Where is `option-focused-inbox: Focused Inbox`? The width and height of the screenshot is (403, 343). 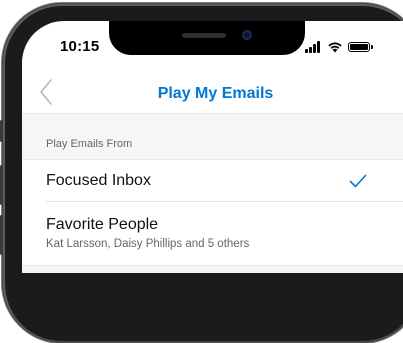
option-focused-inbox: Focused Inbox is located at coordinates (212, 181).